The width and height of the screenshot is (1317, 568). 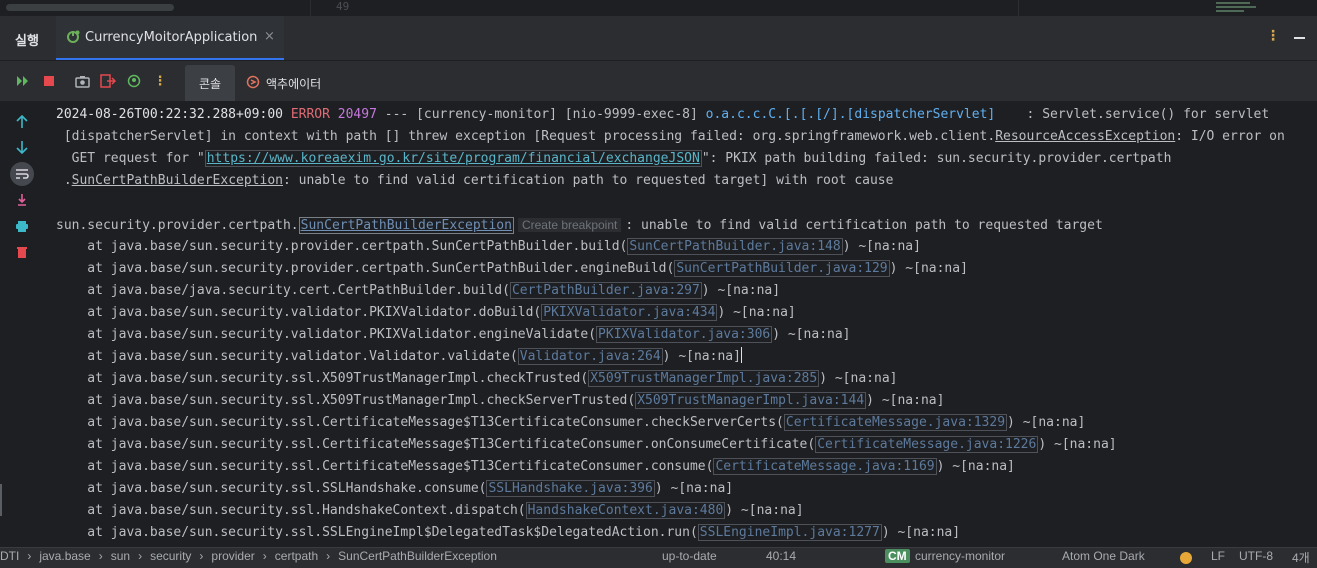 I want to click on up-arrow-icon, so click(x=22, y=122).